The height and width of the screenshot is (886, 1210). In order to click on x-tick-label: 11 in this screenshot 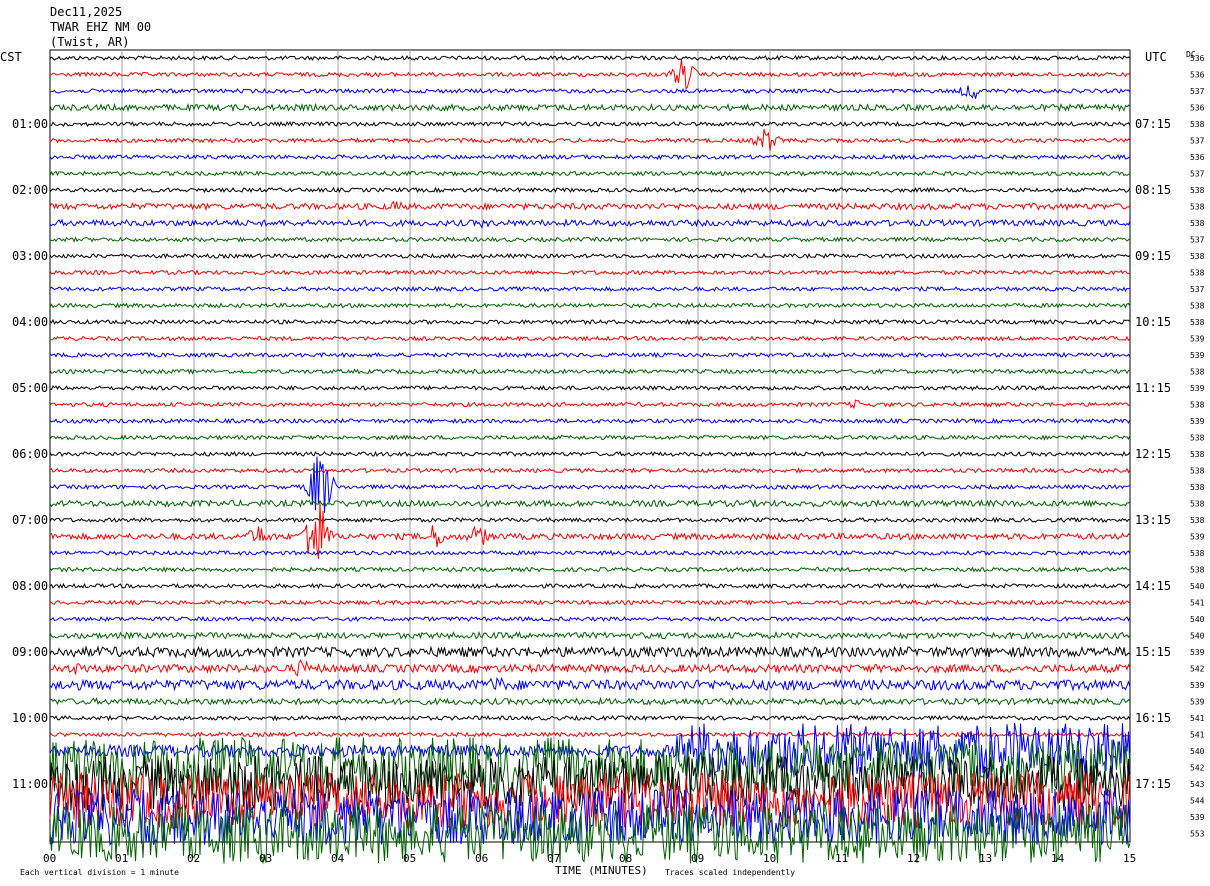, I will do `click(841, 858)`.